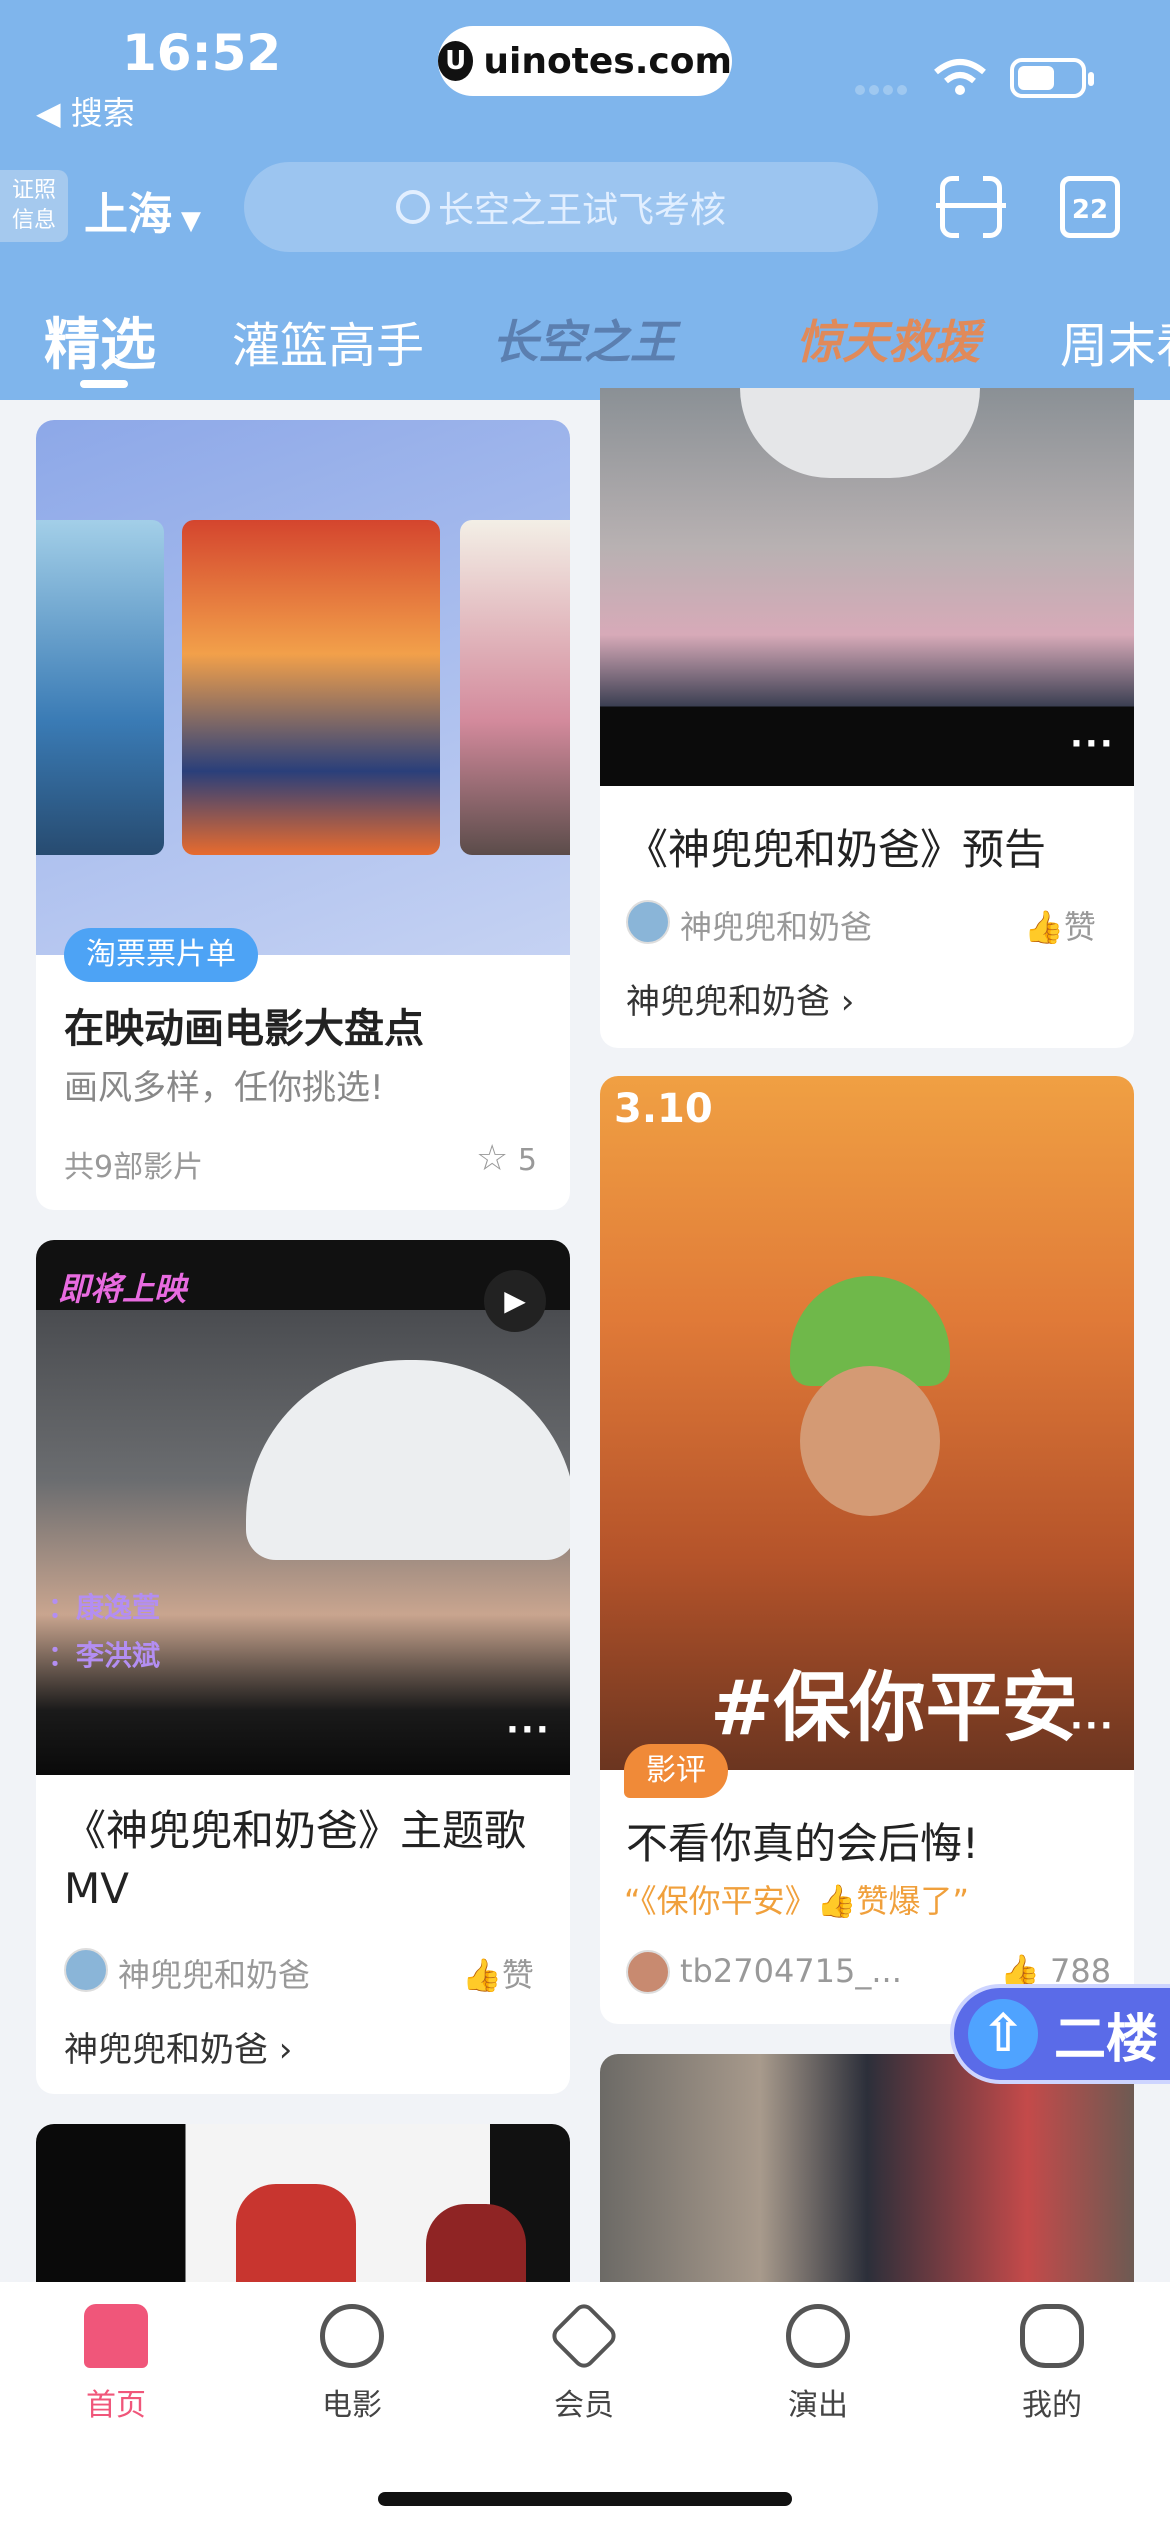  What do you see at coordinates (1052, 2336) in the screenshot?
I see `profile-face-icon` at bounding box center [1052, 2336].